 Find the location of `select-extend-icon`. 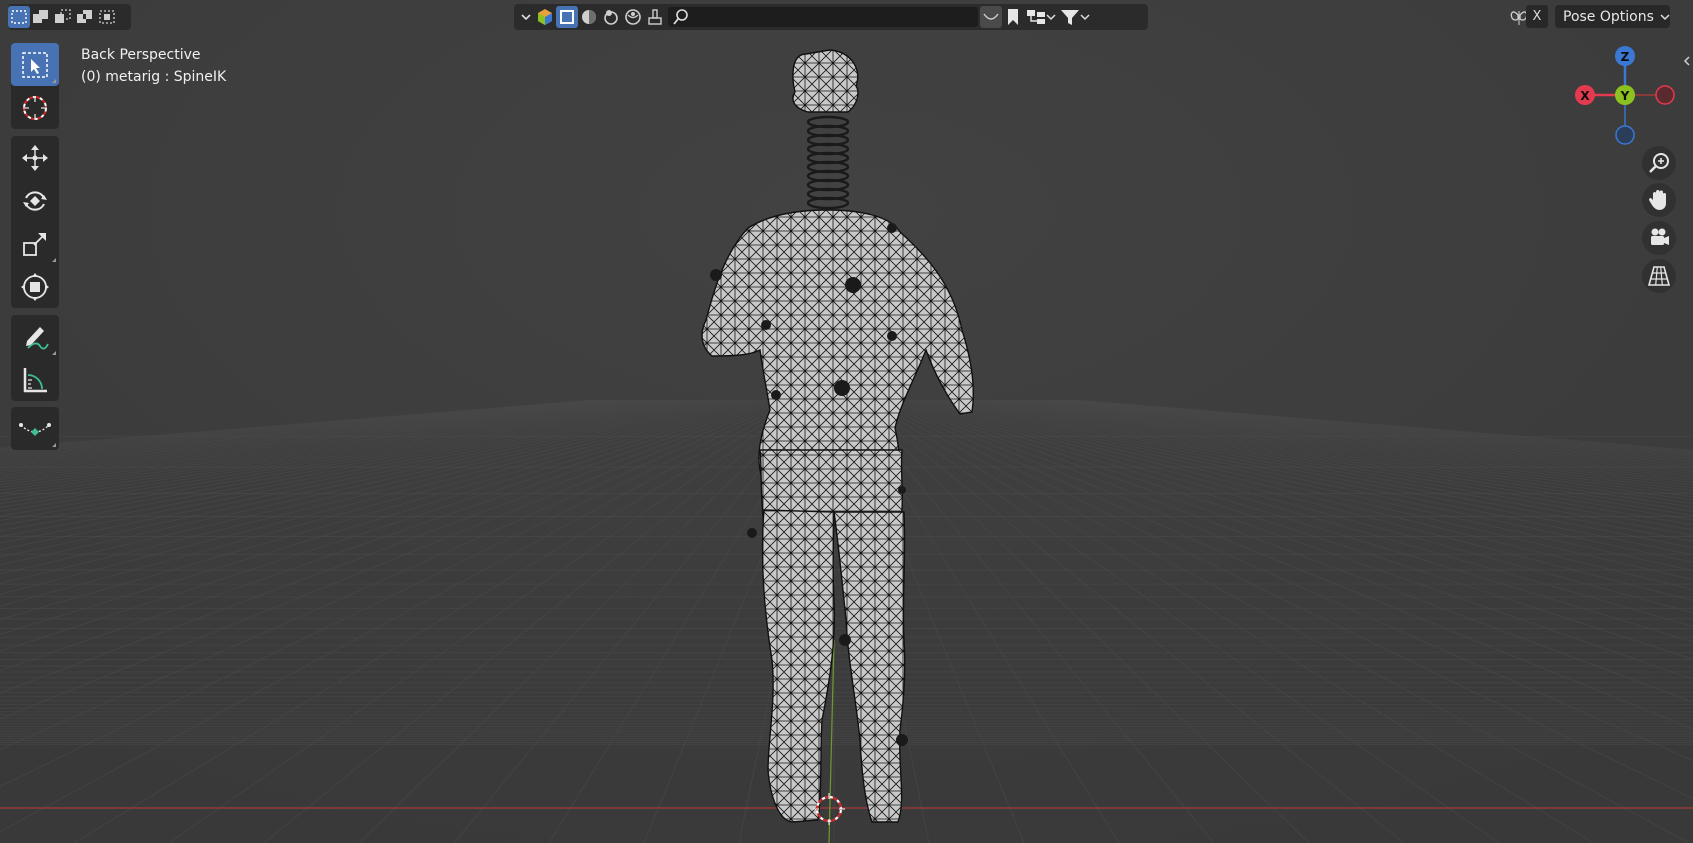

select-extend-icon is located at coordinates (40, 16).